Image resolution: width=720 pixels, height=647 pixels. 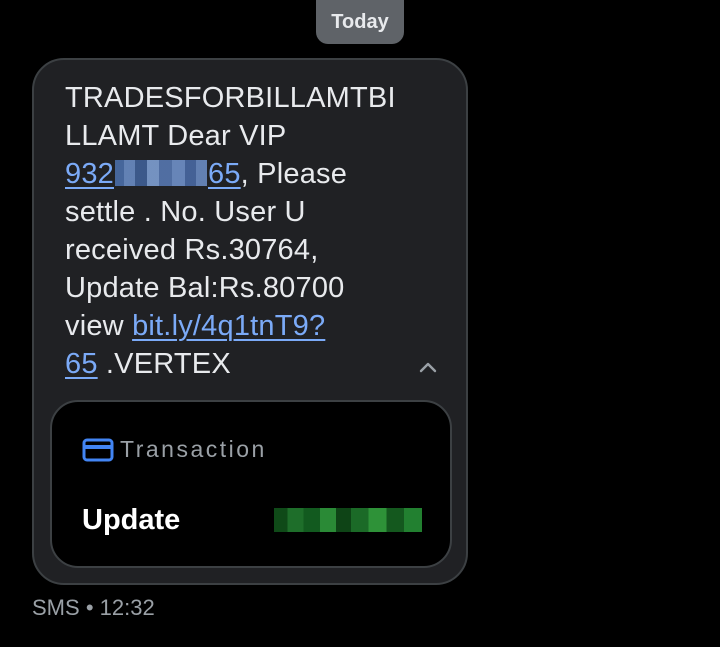 What do you see at coordinates (251, 484) in the screenshot?
I see `transaction-card: Transaction Update` at bounding box center [251, 484].